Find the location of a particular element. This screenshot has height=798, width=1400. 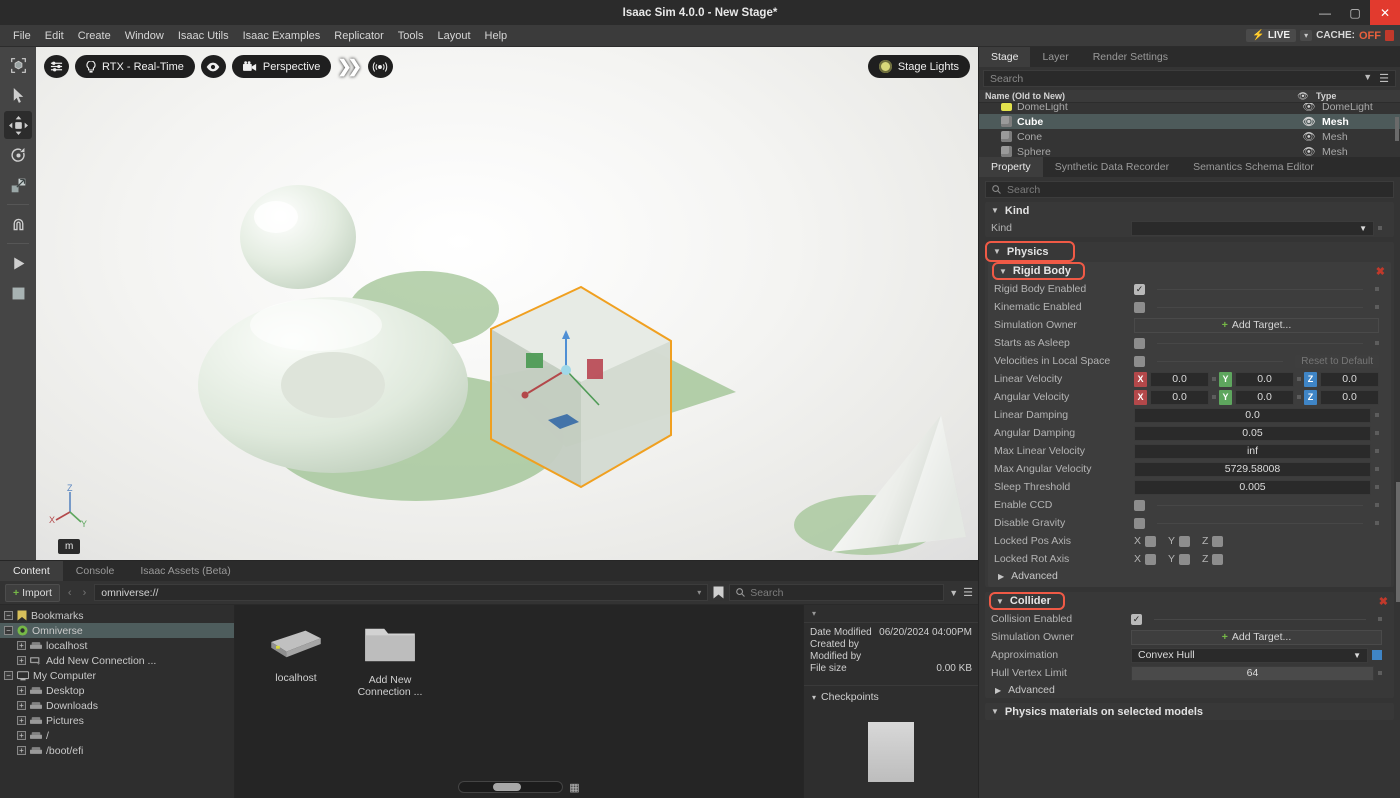

play-tool-icon is located at coordinates (18, 263).